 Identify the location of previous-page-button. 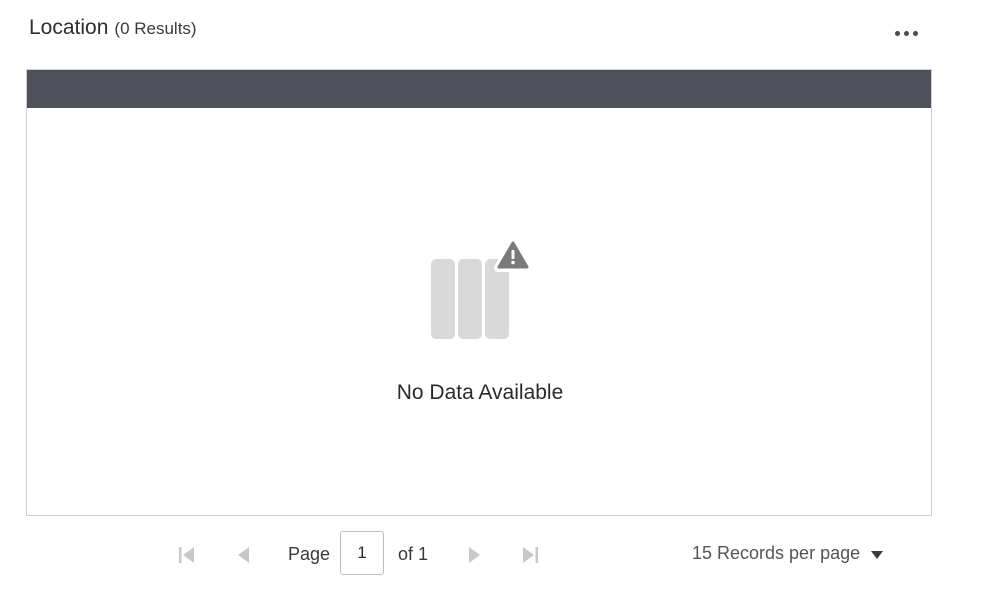
(244, 555).